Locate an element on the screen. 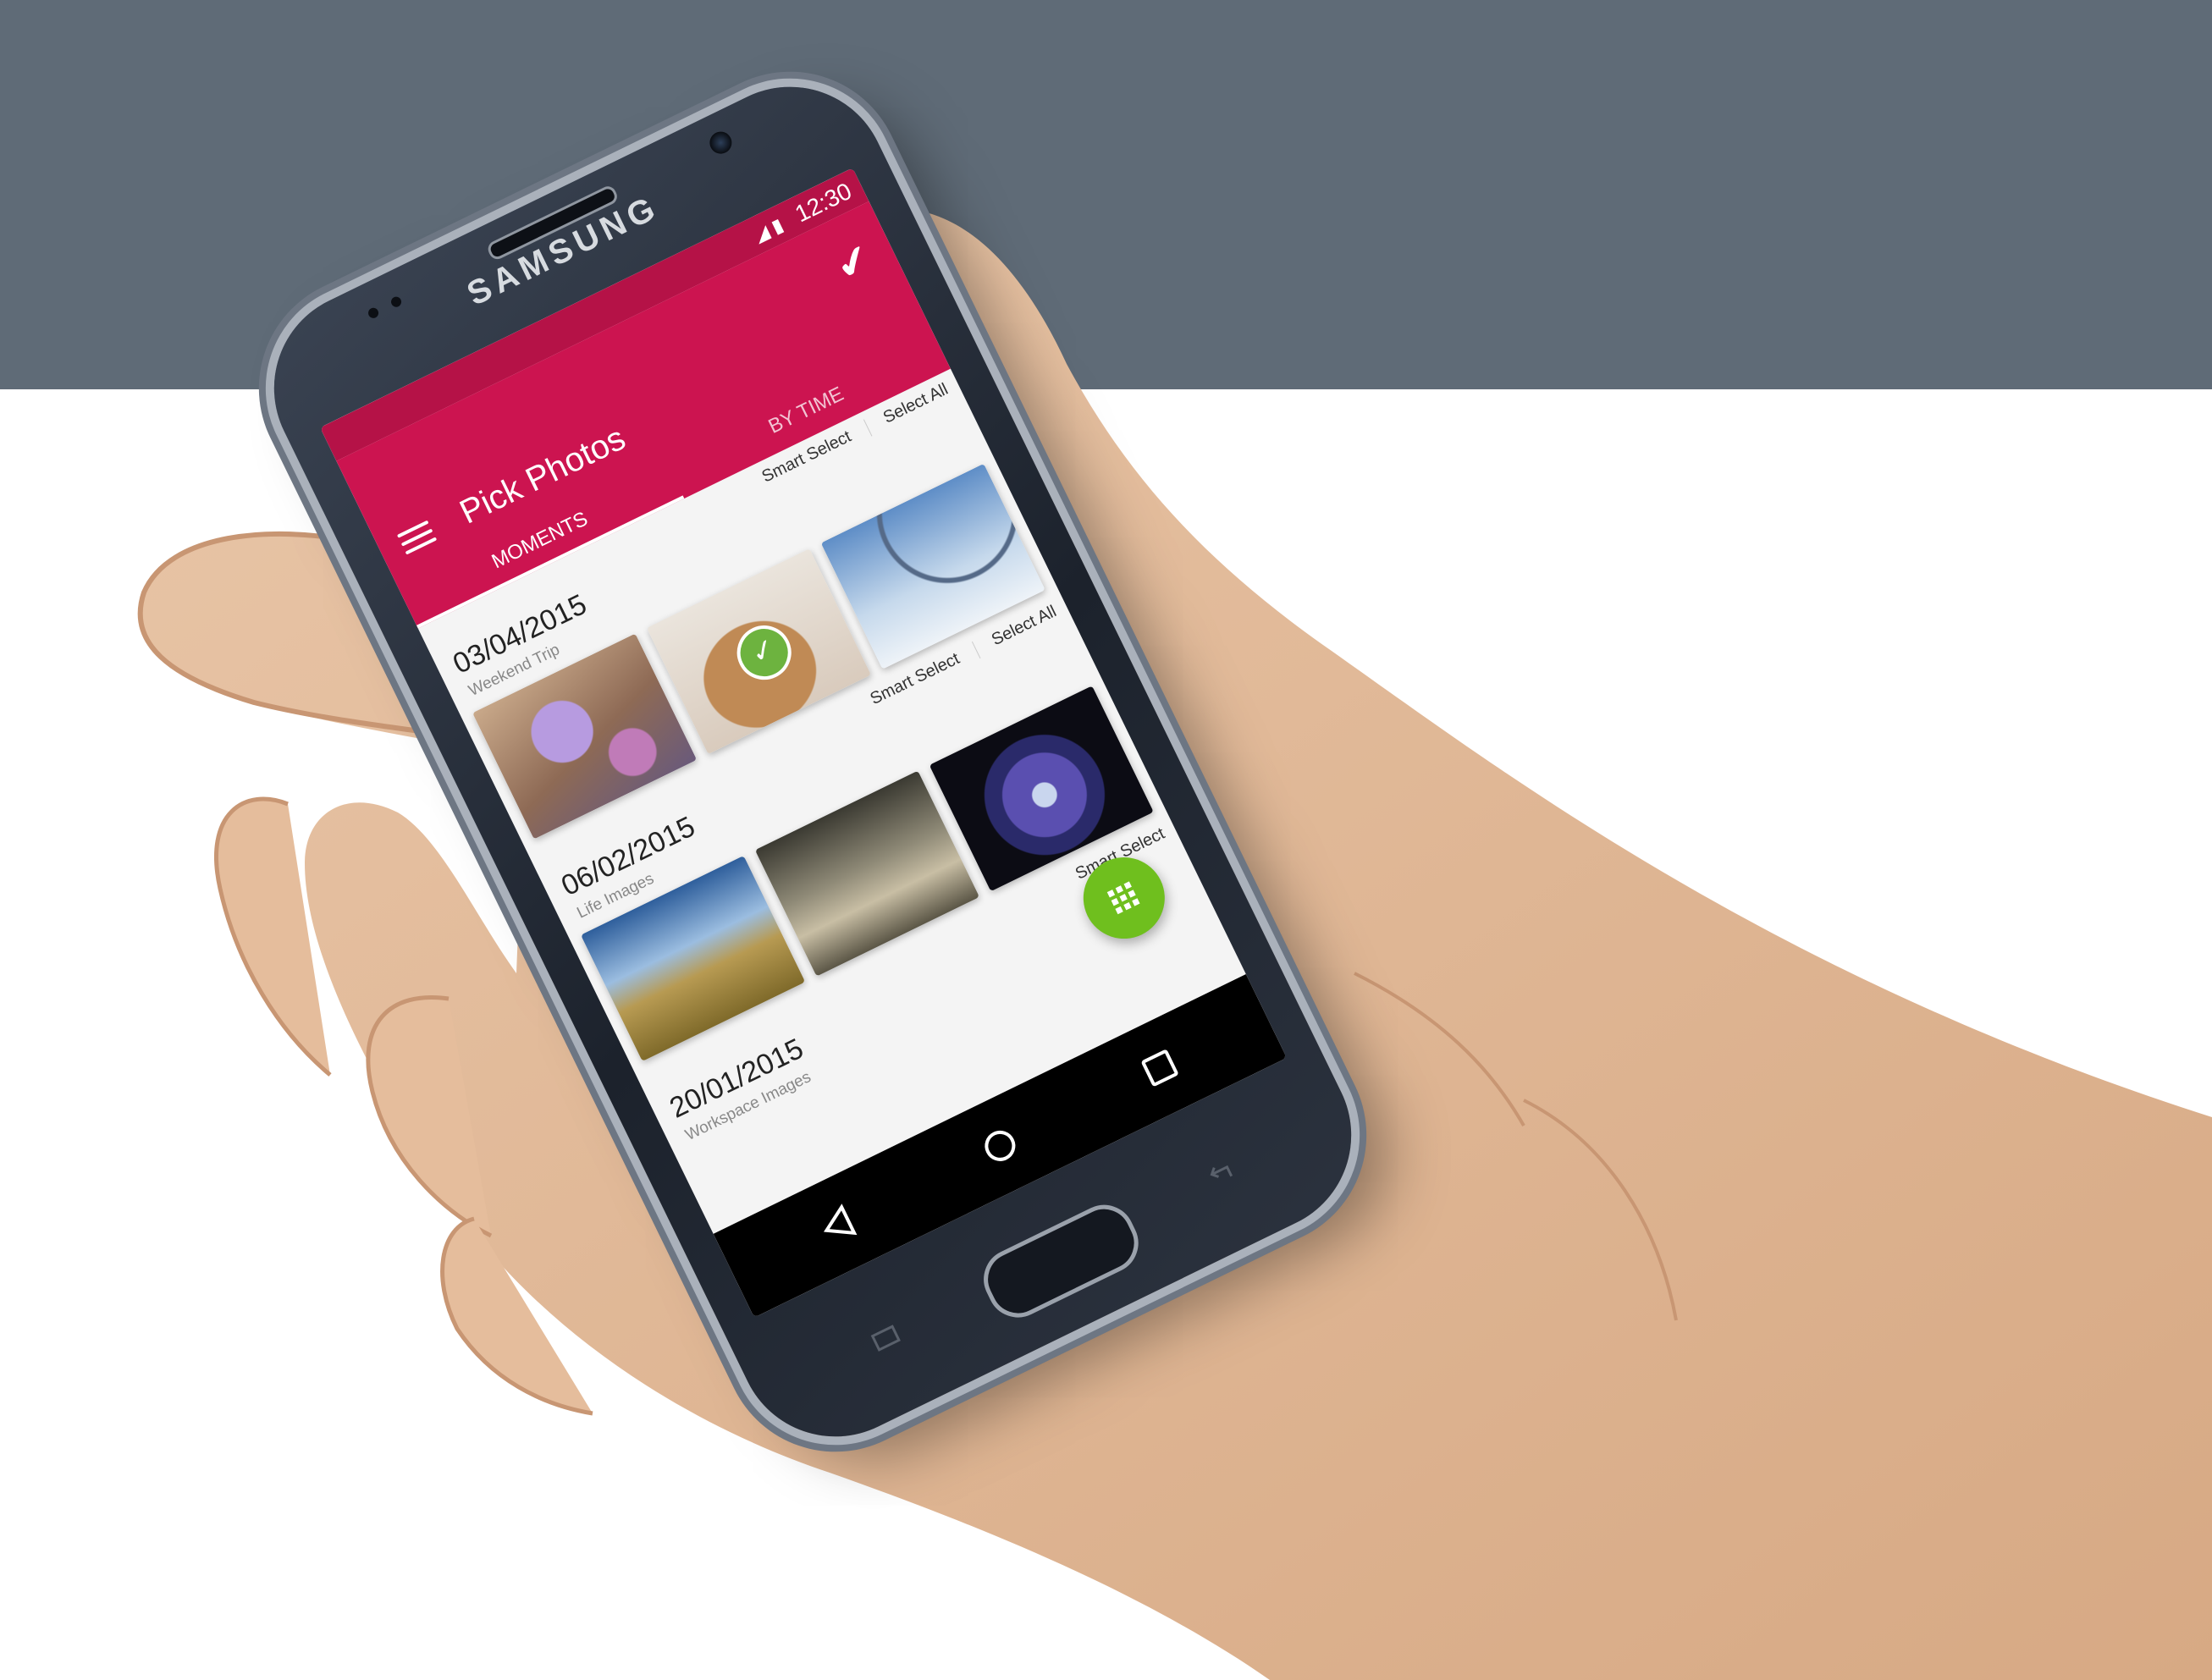 The image size is (2212, 1680). back-triangle-icon is located at coordinates (840, 1223).